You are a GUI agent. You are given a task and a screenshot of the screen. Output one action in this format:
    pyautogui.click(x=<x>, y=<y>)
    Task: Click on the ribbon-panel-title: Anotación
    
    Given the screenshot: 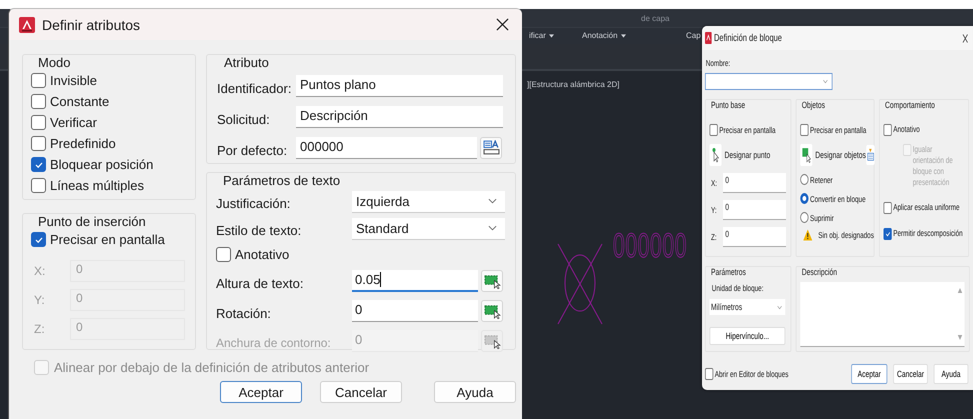 What is the action you would take?
    pyautogui.click(x=604, y=35)
    